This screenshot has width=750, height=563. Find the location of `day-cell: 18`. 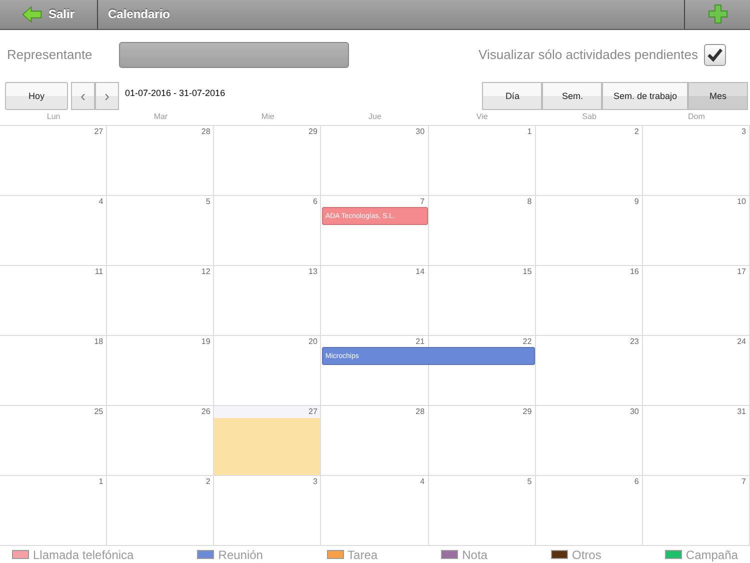

day-cell: 18 is located at coordinates (54, 371).